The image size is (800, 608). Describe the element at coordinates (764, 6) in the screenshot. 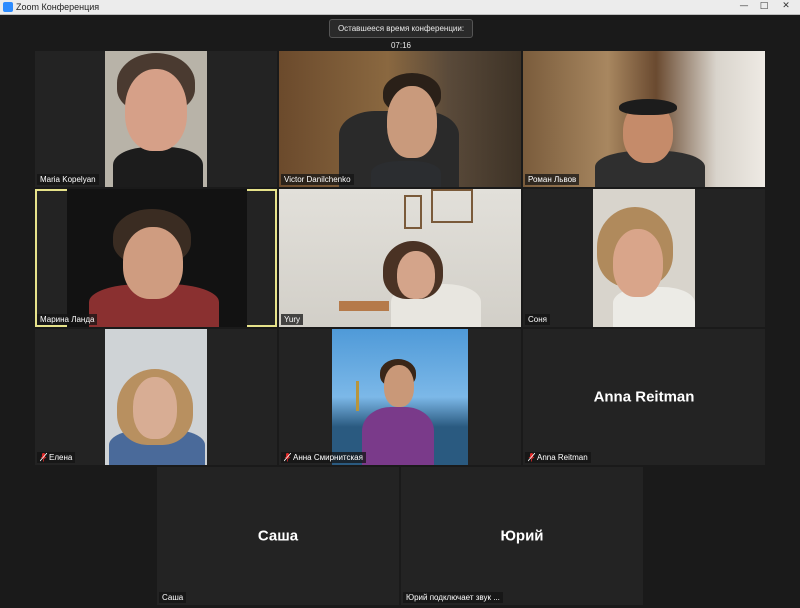

I see `maximize-button: □` at that location.